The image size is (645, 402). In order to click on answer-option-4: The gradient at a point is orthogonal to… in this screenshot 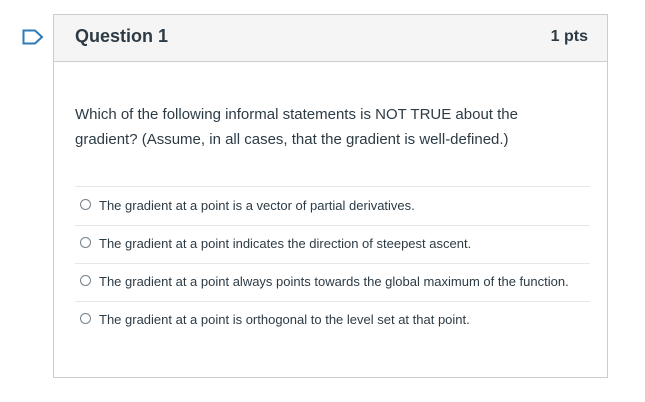, I will do `click(332, 320)`.